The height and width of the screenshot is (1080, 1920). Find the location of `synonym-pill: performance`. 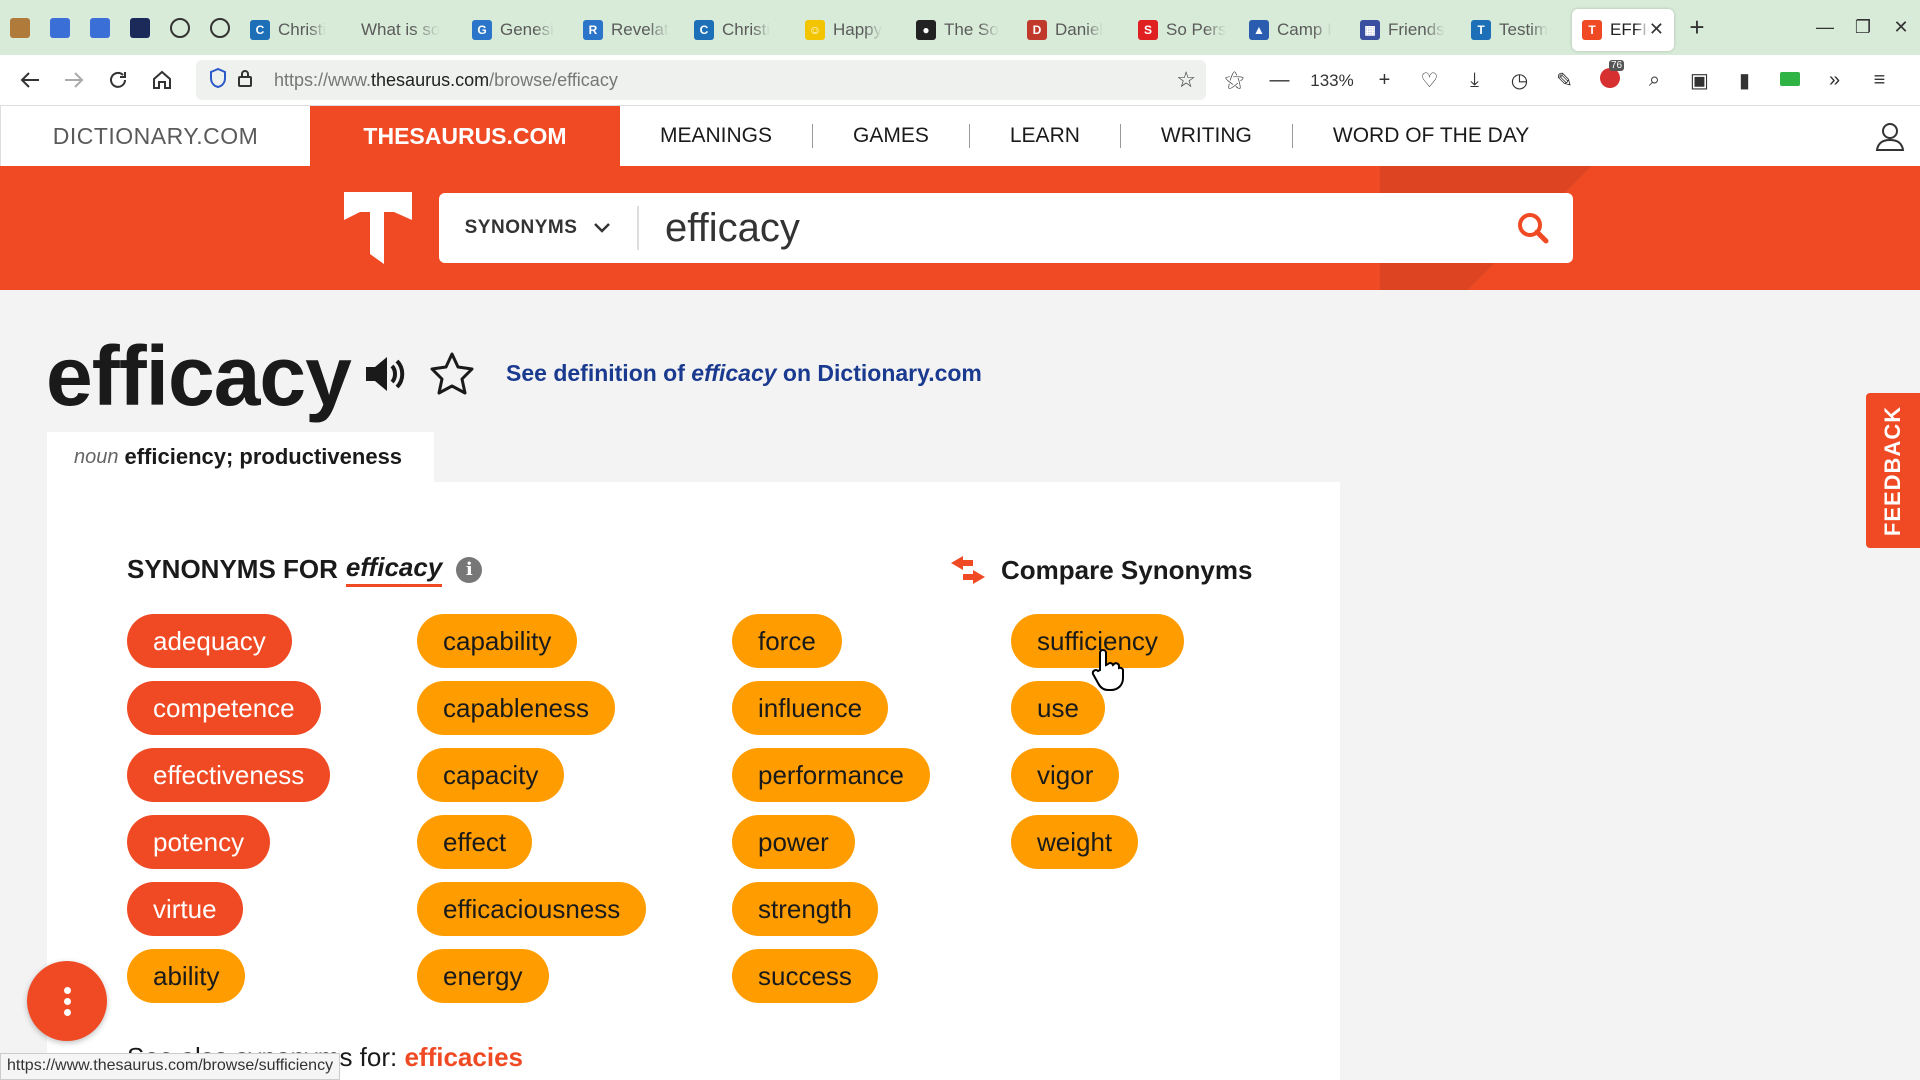

synonym-pill: performance is located at coordinates (831, 775).